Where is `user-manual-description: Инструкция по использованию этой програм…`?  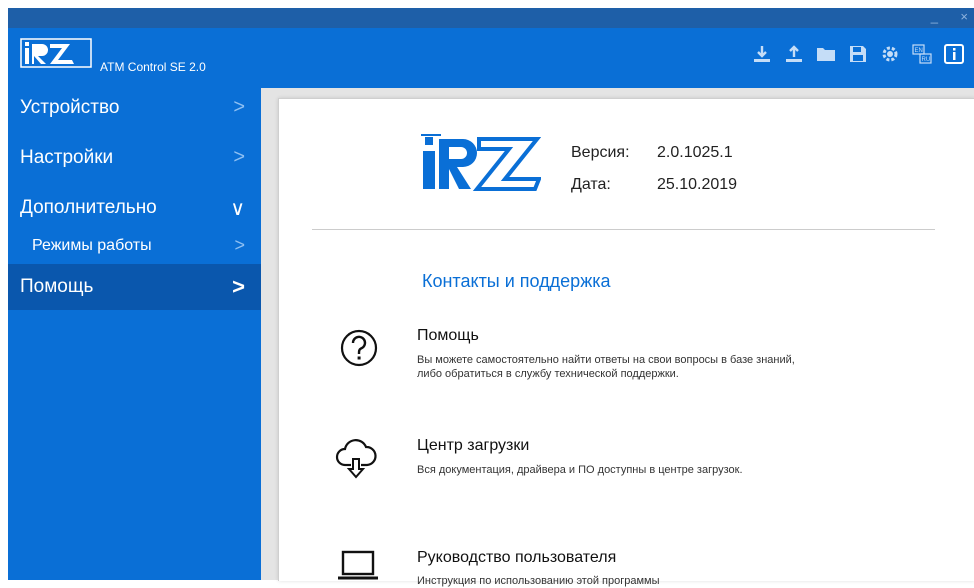 user-manual-description: Инструкция по использованию этой програм… is located at coordinates (538, 581).